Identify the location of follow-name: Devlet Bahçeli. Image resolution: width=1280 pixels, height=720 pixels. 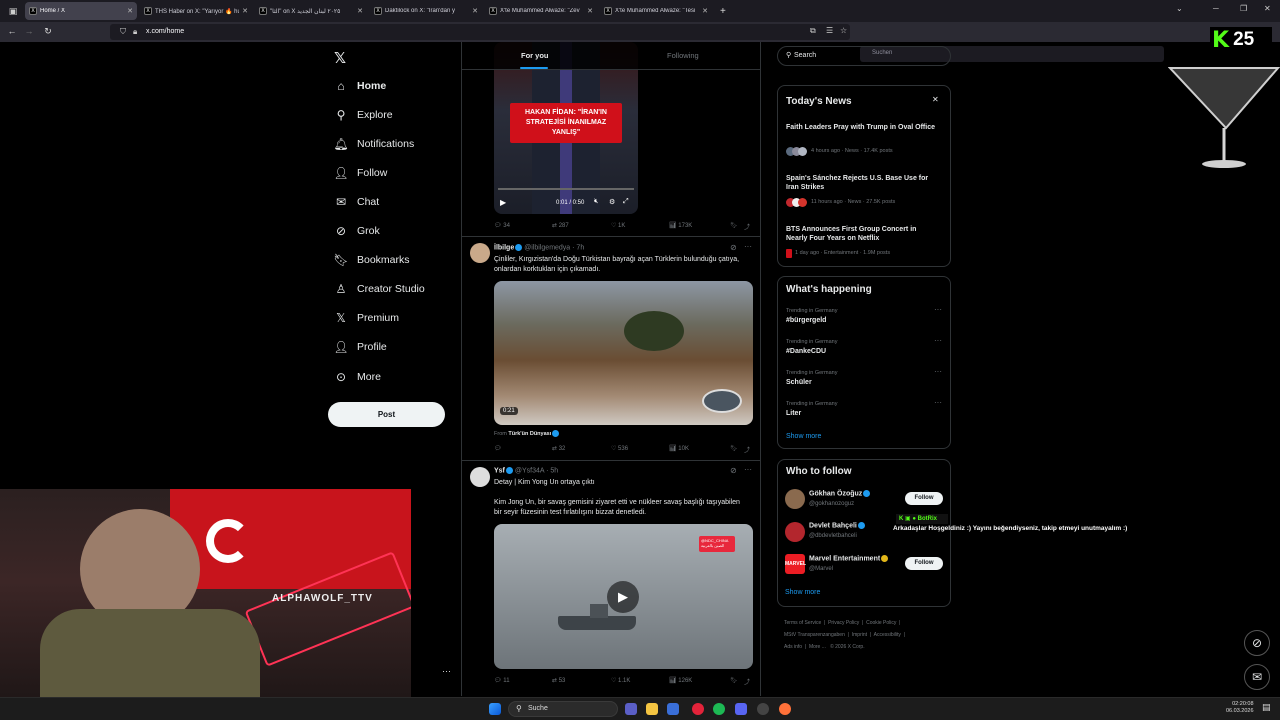
(837, 525).